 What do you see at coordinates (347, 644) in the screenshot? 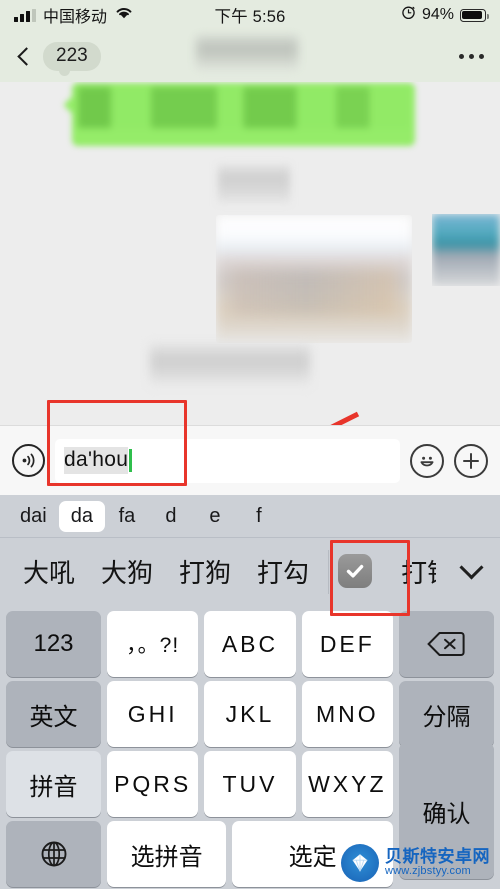
I see `key-def: DEF` at bounding box center [347, 644].